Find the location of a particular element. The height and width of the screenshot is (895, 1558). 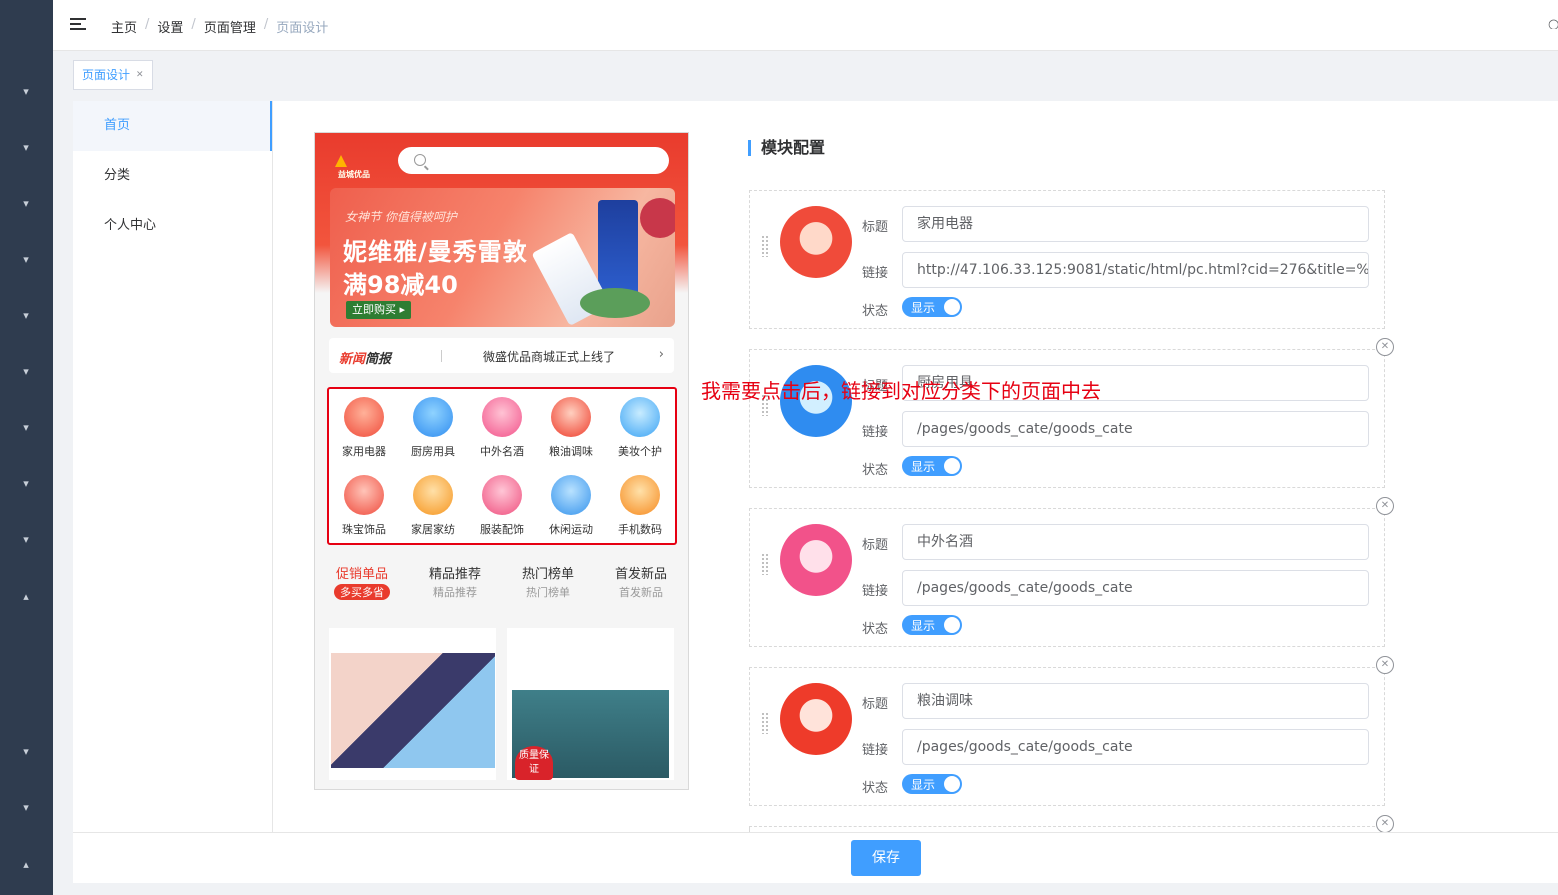

category-item: 中外名酒 is located at coordinates (502, 428).